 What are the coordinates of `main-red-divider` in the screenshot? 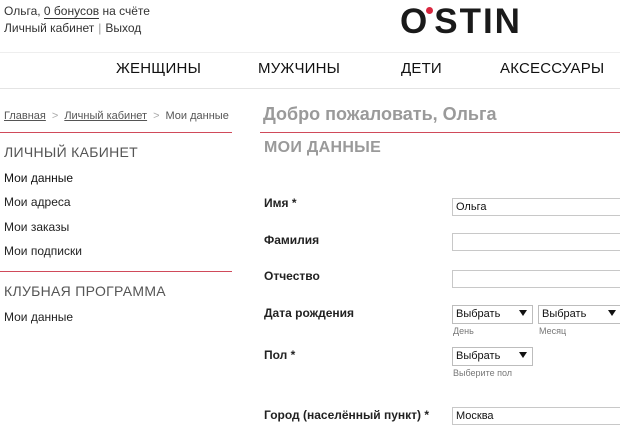 It's located at (440, 132).